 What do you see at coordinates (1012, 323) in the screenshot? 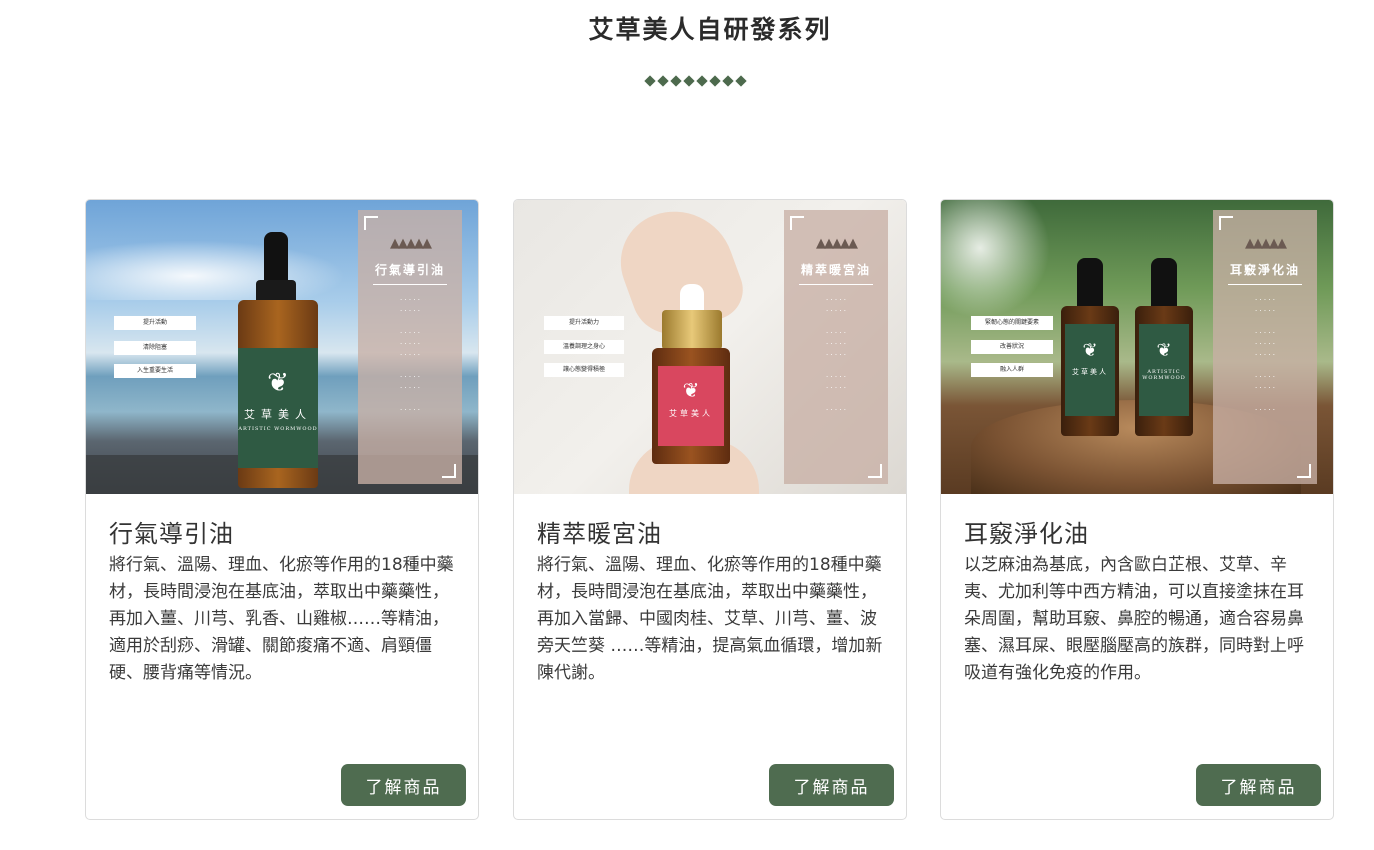
I see `image-callout-tag: 緊韌心態的關鍵要素` at bounding box center [1012, 323].